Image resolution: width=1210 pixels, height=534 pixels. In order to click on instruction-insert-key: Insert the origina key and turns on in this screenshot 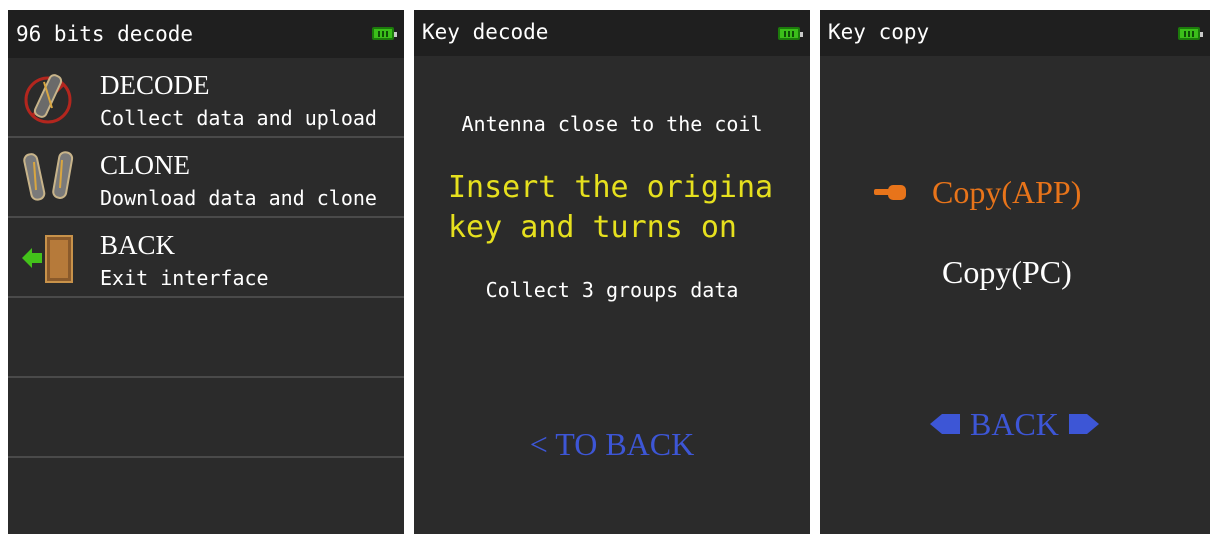, I will do `click(610, 208)`.